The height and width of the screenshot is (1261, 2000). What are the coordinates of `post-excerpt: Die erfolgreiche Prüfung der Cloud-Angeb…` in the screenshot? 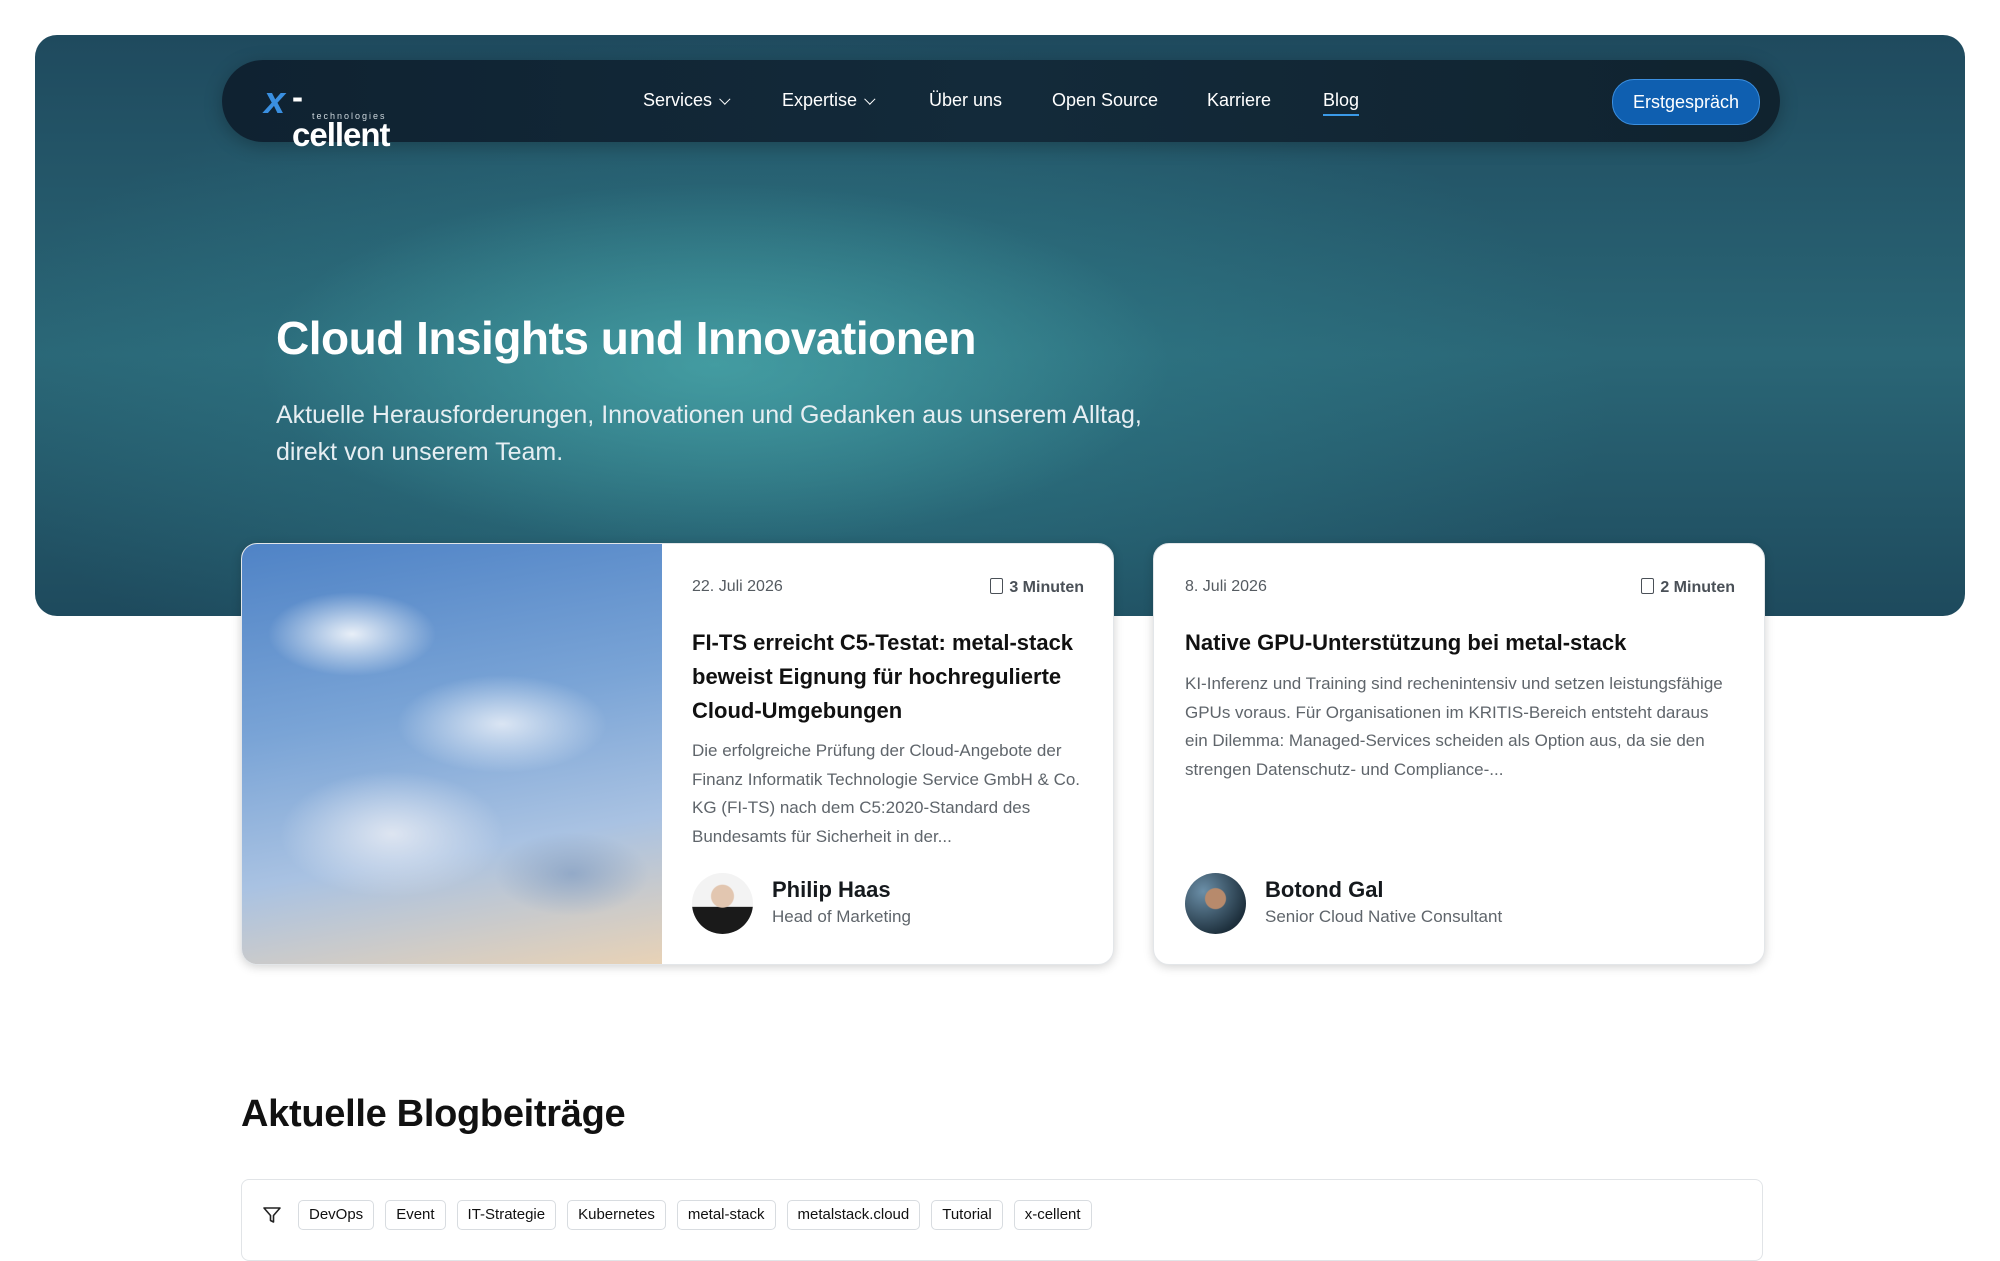 It's located at (886, 793).